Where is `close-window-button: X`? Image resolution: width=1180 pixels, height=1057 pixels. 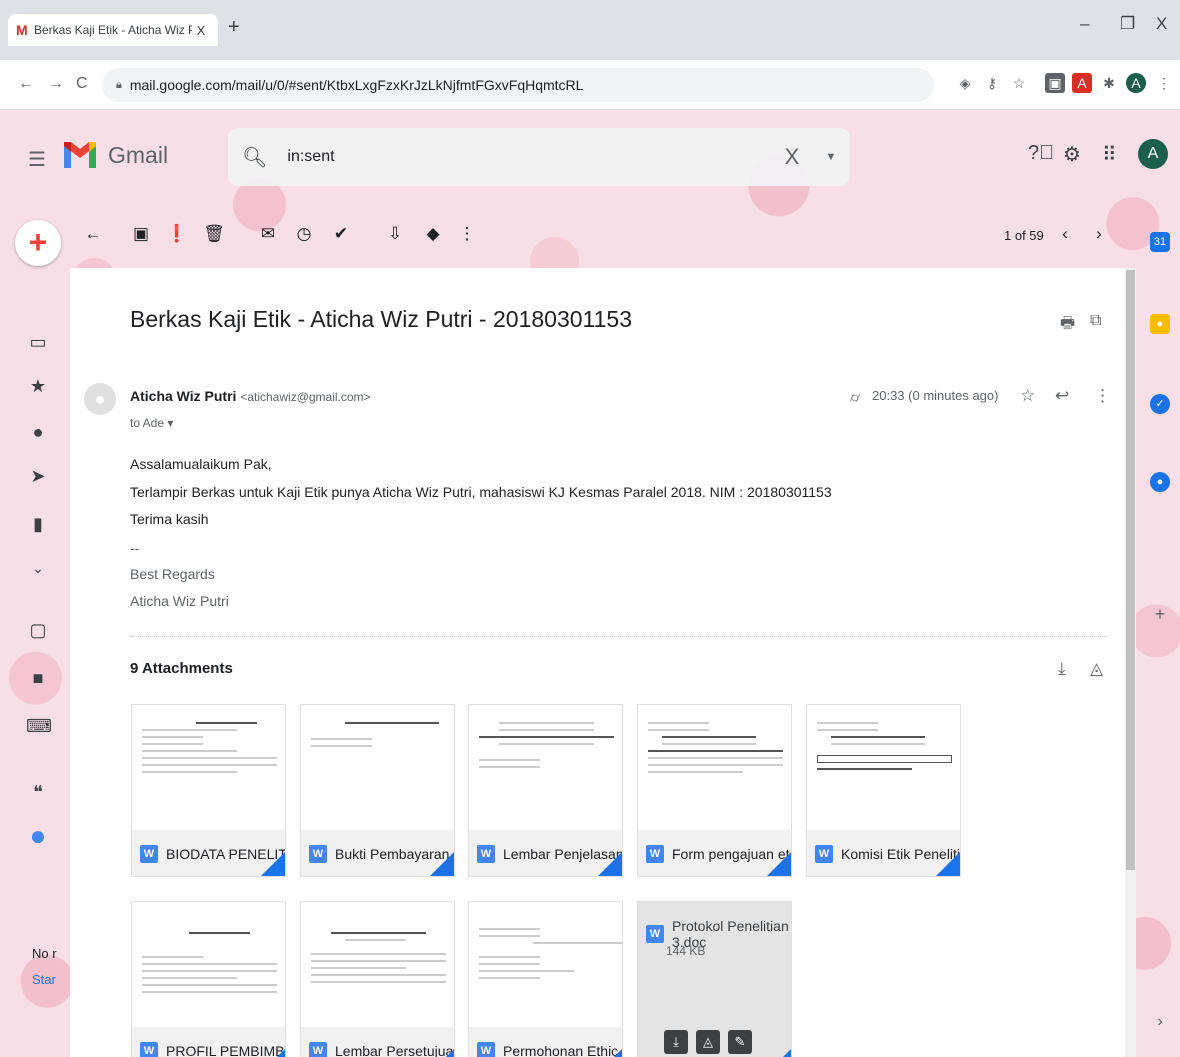 close-window-button: X is located at coordinates (1161, 24).